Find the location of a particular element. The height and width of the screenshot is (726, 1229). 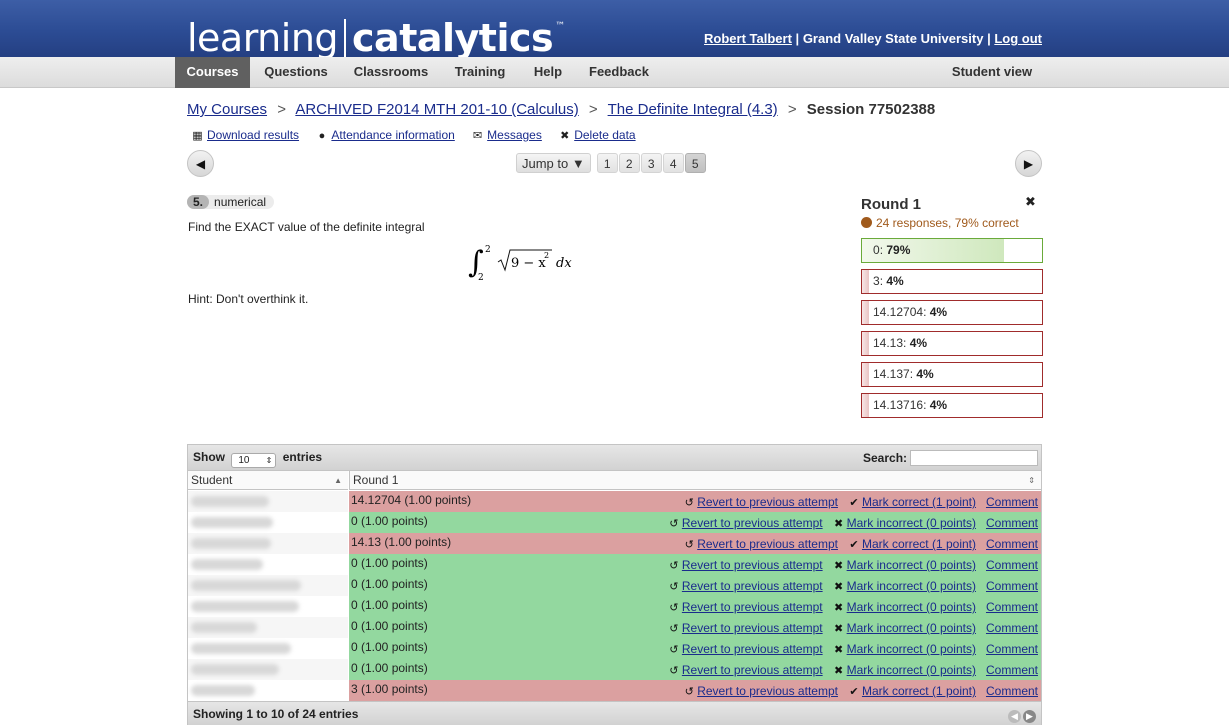

nav-feedback: Feedback is located at coordinates (619, 72).